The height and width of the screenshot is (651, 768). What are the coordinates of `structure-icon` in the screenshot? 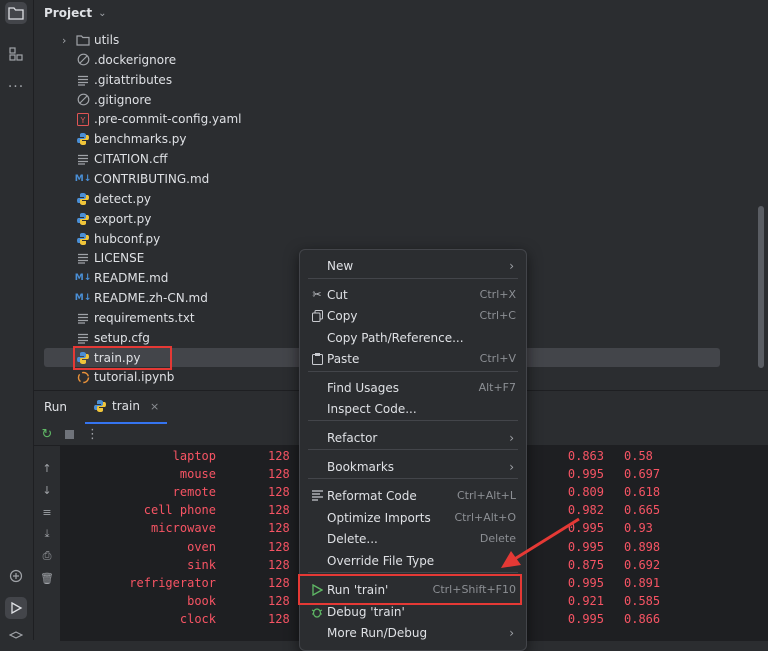 It's located at (16, 54).